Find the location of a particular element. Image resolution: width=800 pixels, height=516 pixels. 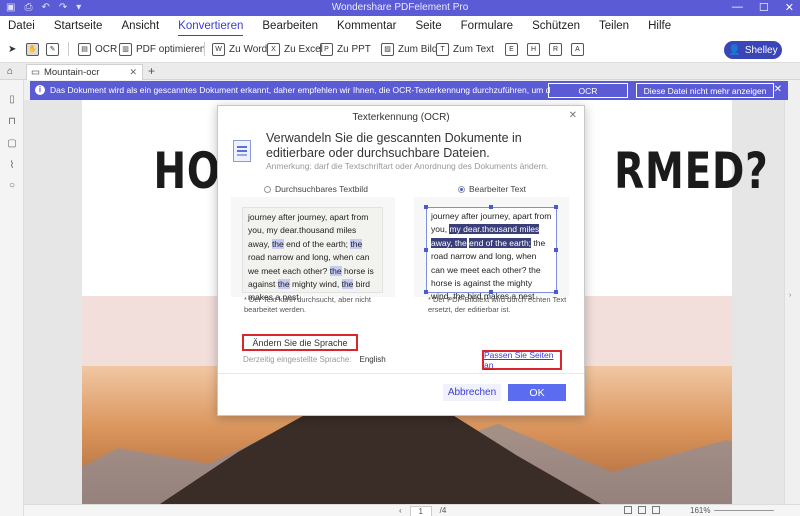

convert-format-button: H is located at coordinates (533, 49).